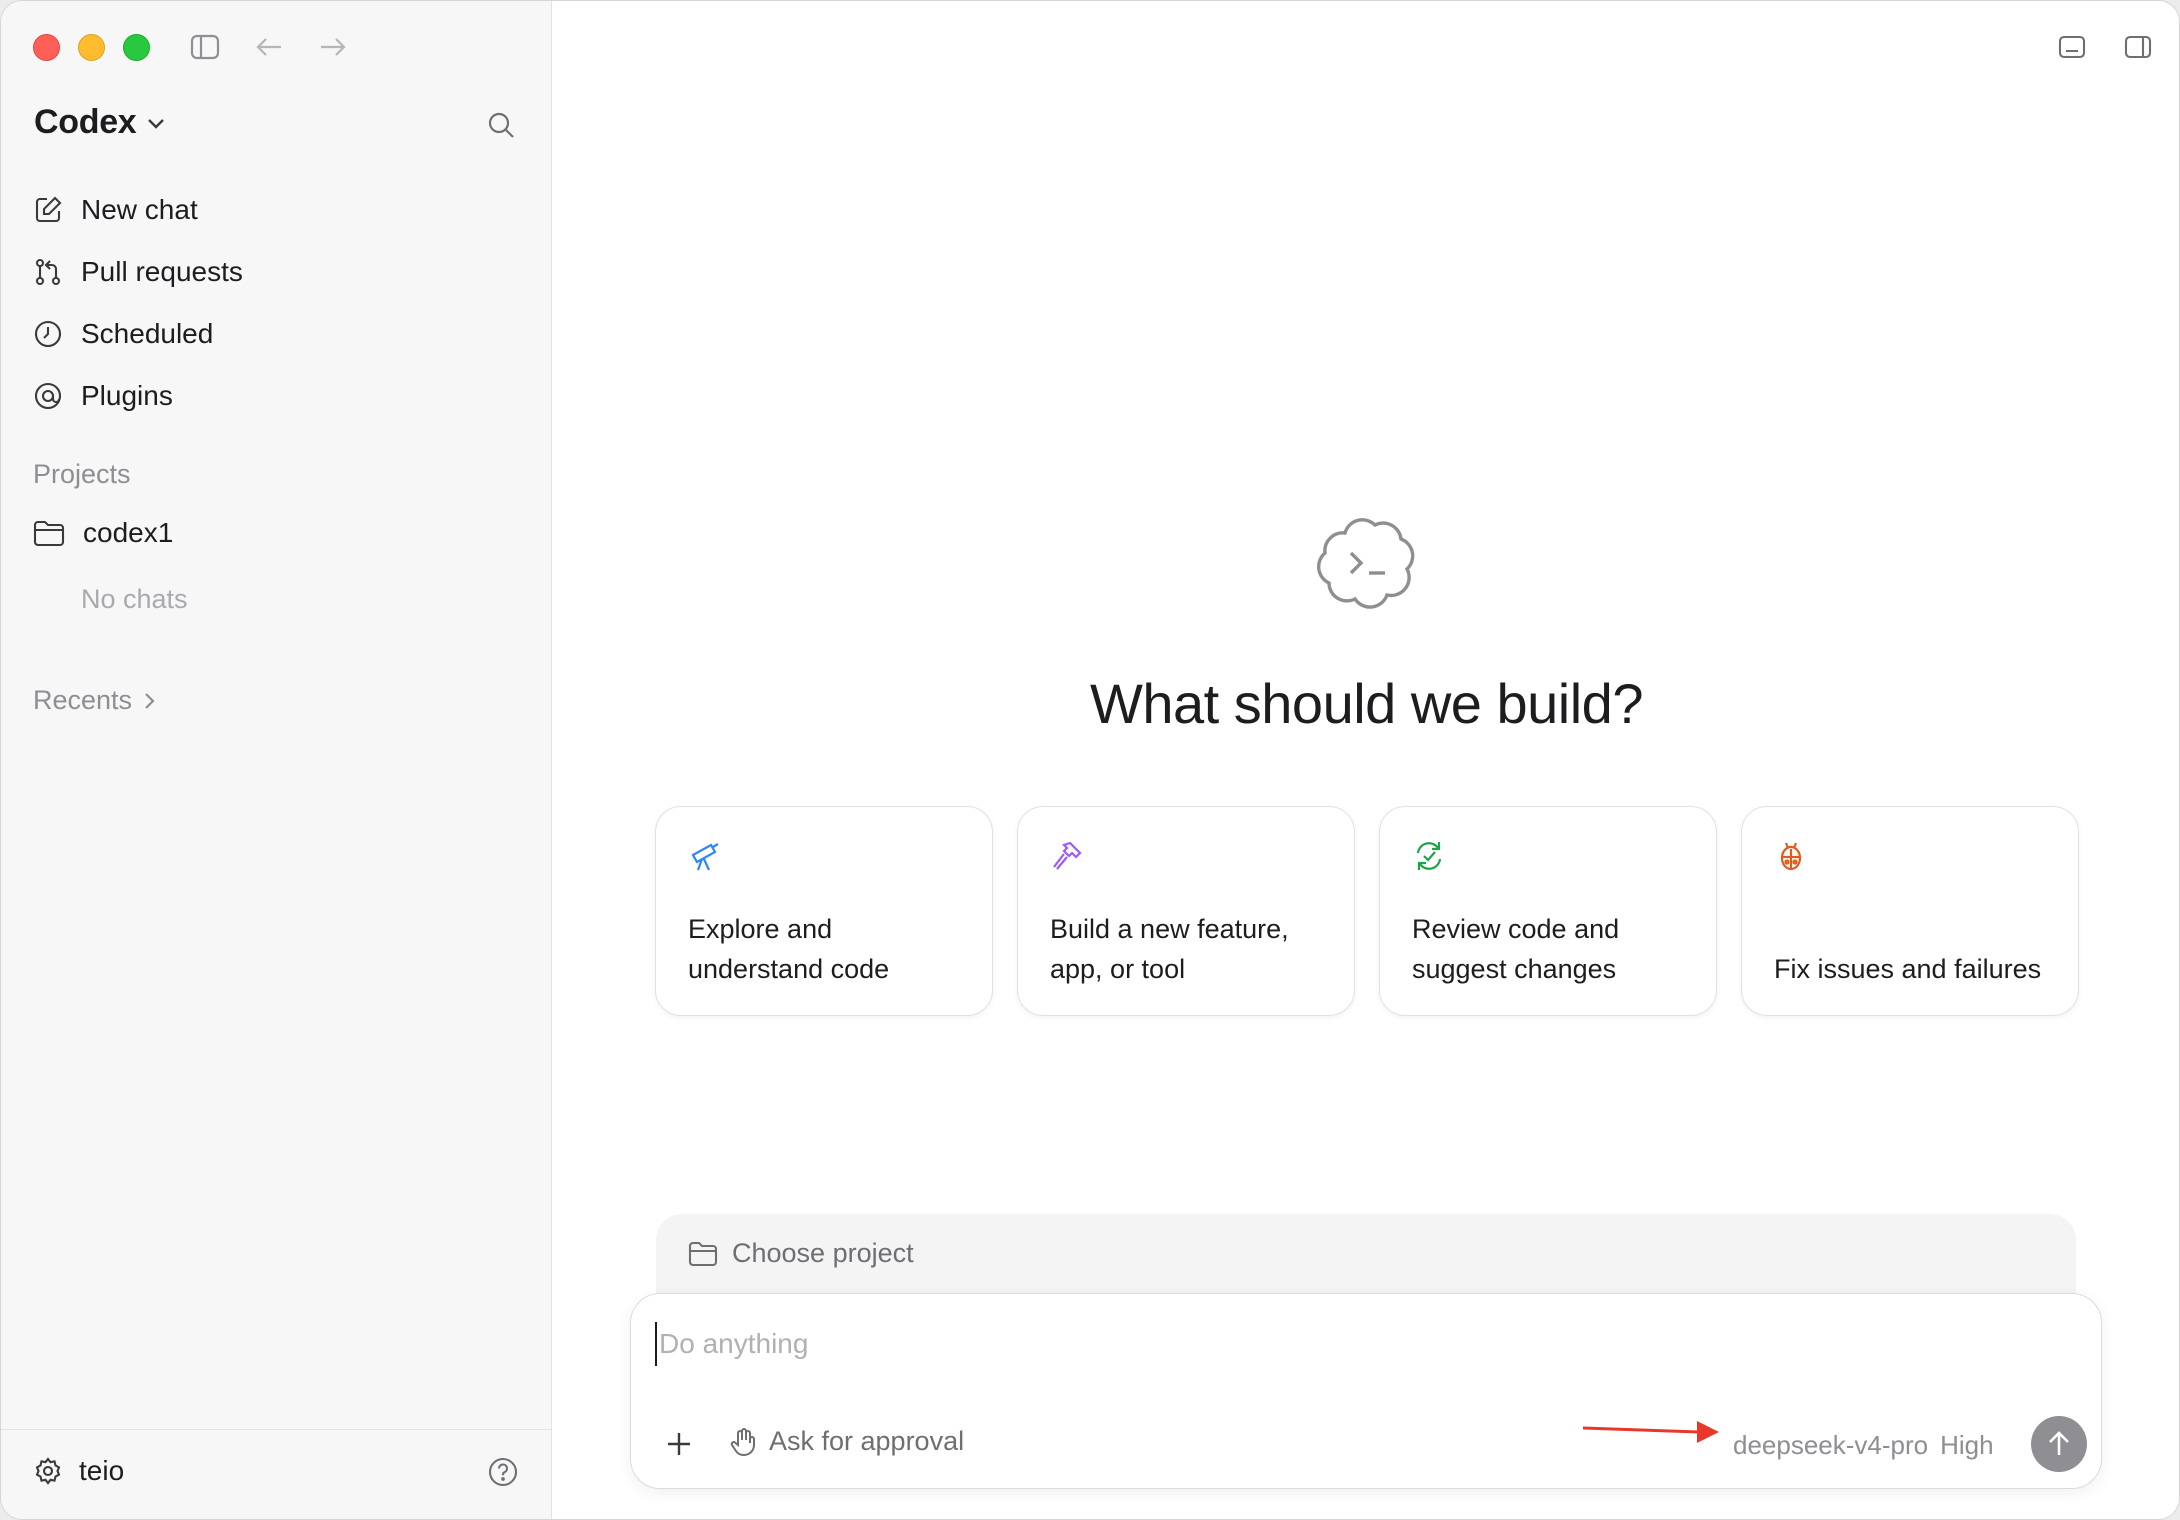 The width and height of the screenshot is (2180, 1520). I want to click on chevron-right-icon, so click(150, 700).